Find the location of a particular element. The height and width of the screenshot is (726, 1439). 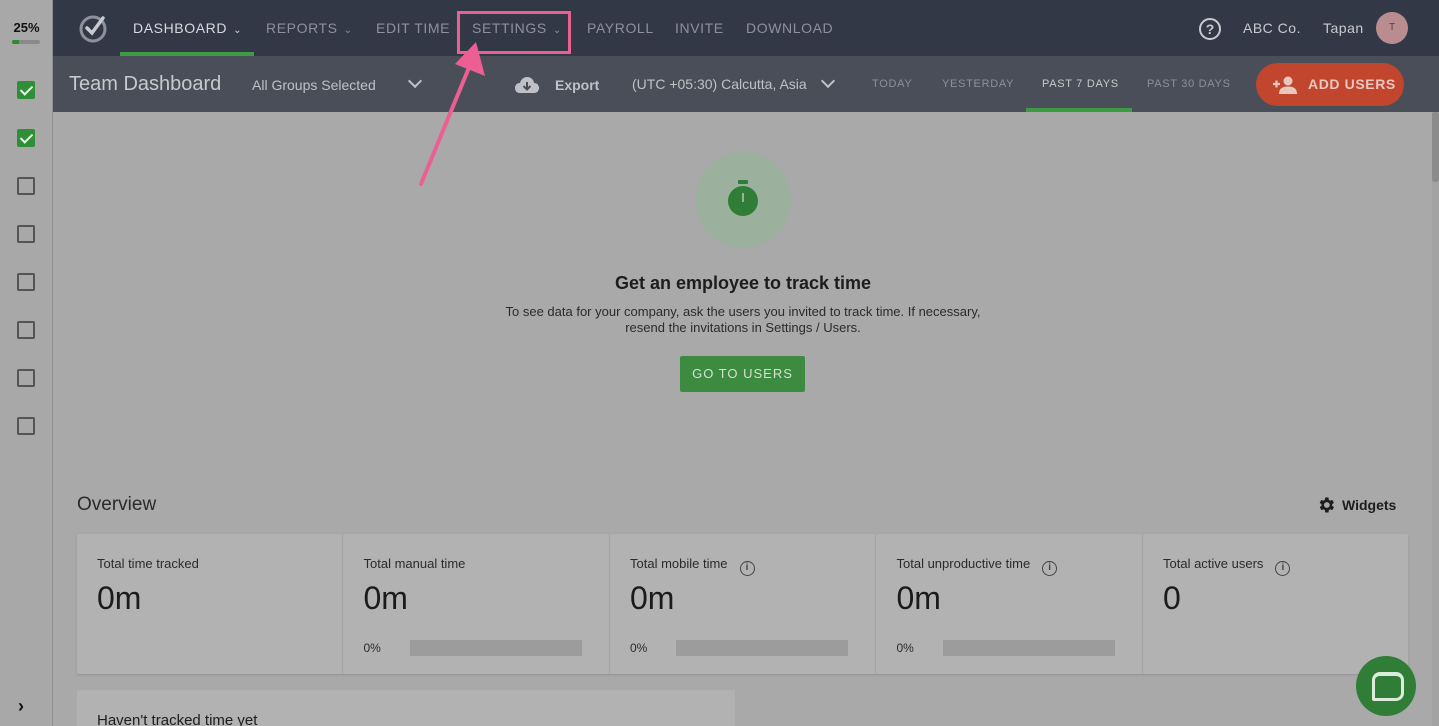

overview-card: Total active users i 0 is located at coordinates (1276, 604).